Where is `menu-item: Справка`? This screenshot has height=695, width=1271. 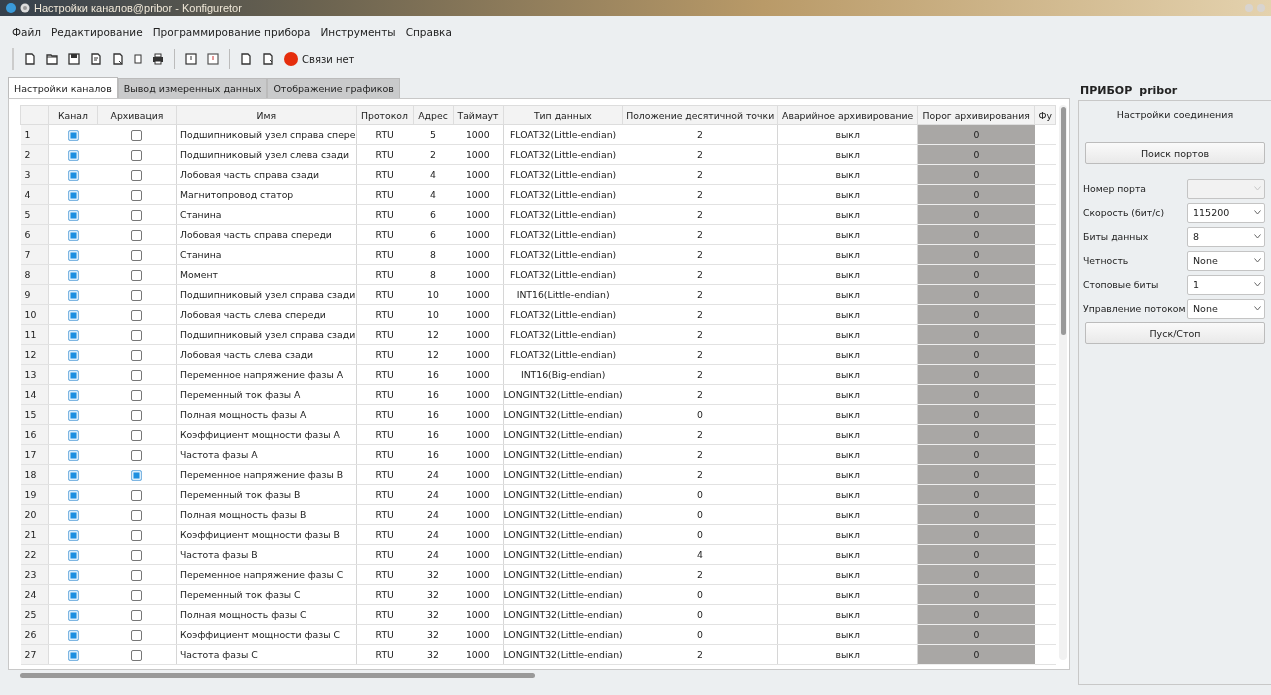
menu-item: Справка is located at coordinates (429, 36).